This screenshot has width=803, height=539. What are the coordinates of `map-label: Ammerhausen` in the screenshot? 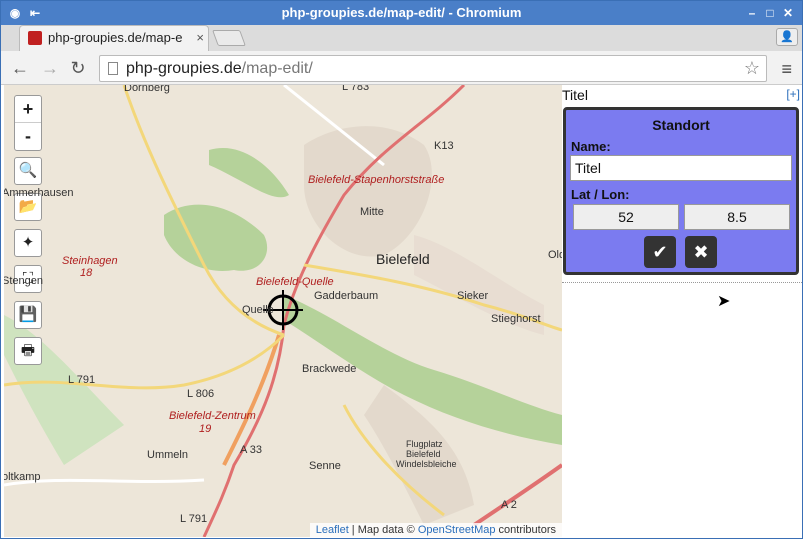 It's located at (39, 193).